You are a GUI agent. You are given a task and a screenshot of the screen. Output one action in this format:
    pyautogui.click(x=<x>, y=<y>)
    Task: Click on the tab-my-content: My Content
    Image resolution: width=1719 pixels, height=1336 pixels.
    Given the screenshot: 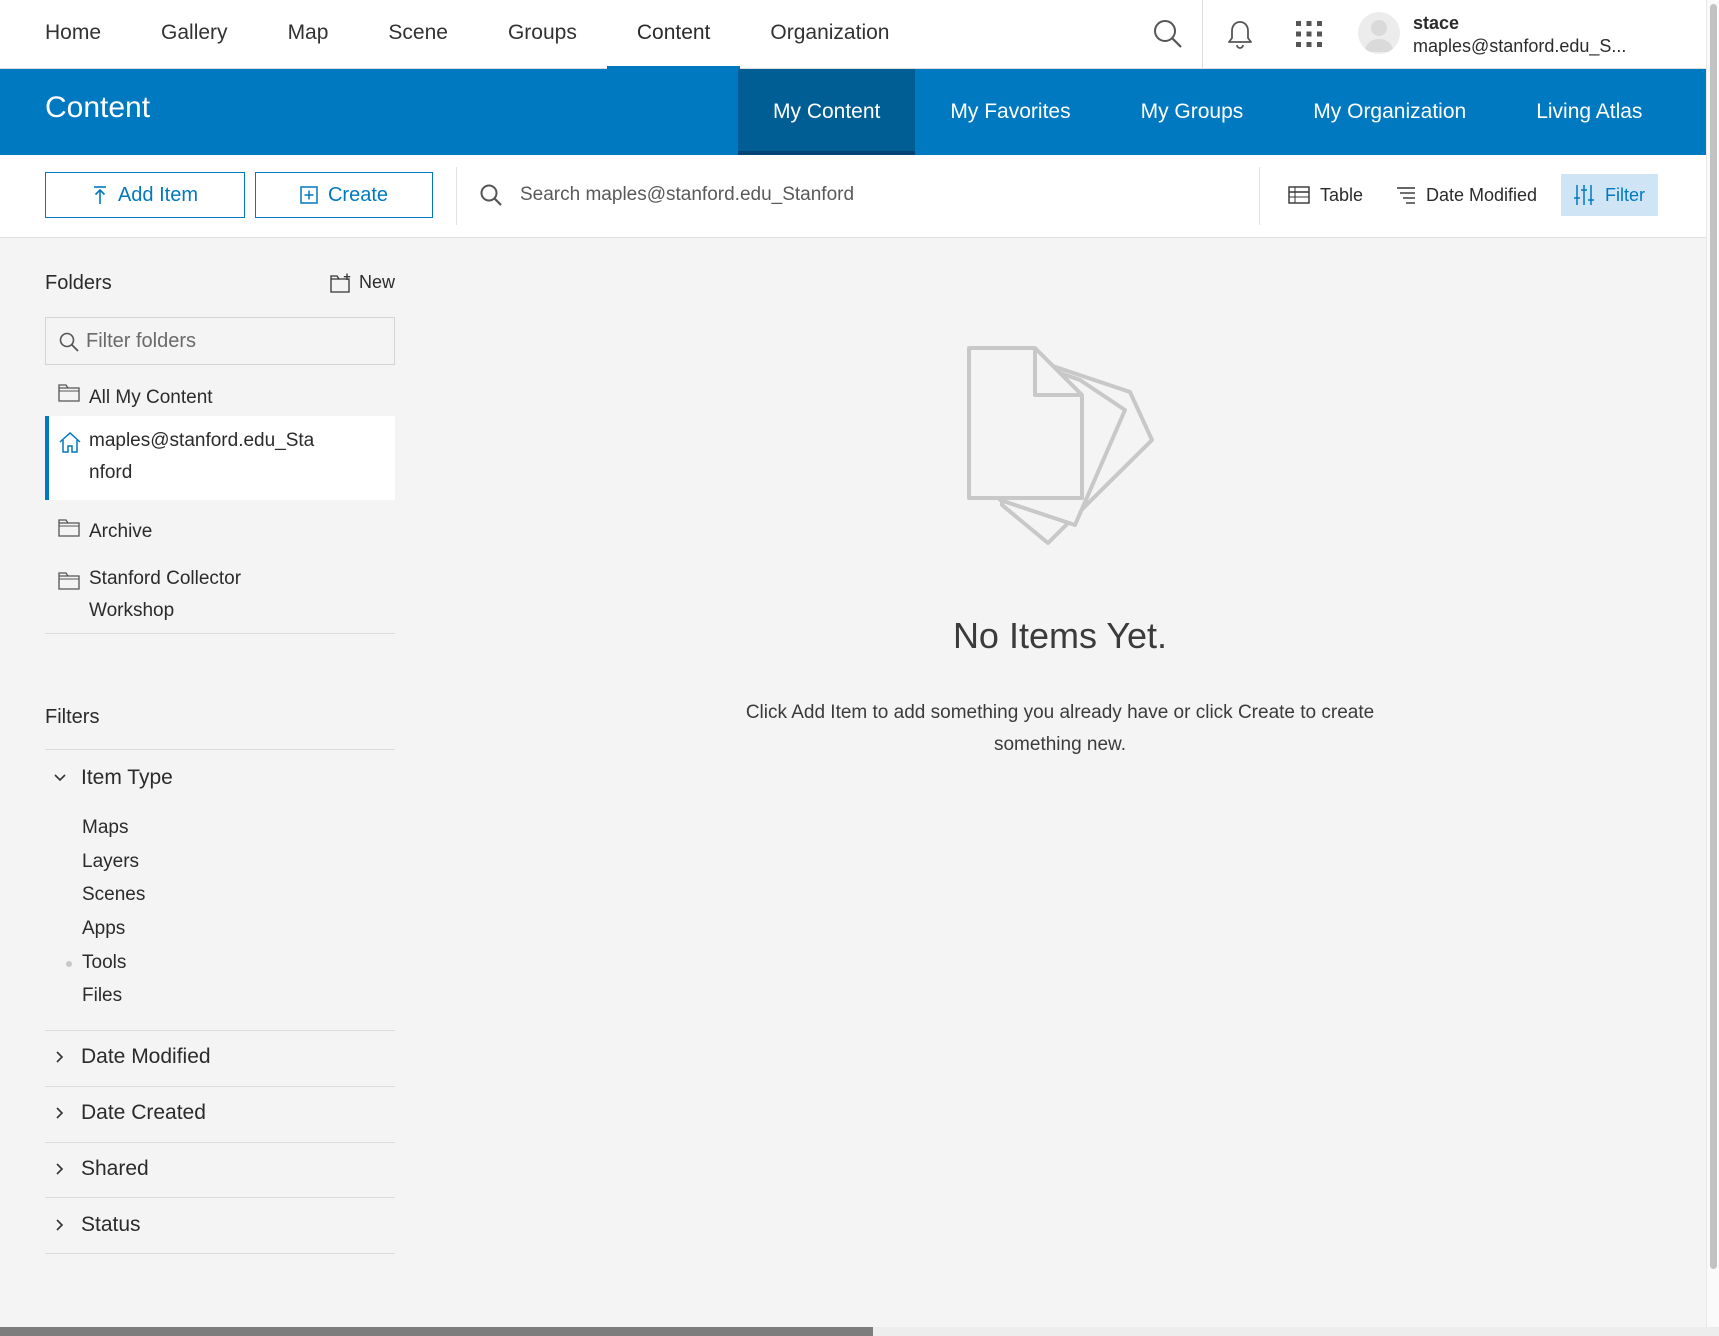 What is the action you would take?
    pyautogui.click(x=827, y=112)
    